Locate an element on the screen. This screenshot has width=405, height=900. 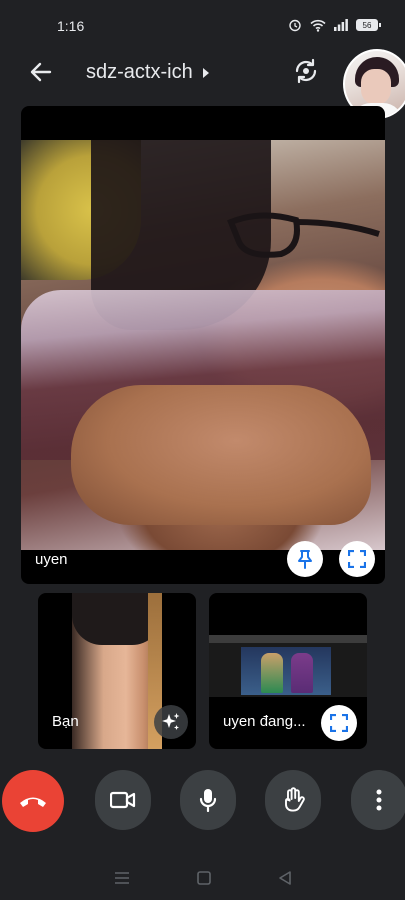
status-bar: 1:16 56 is located at coordinates (202, 20).